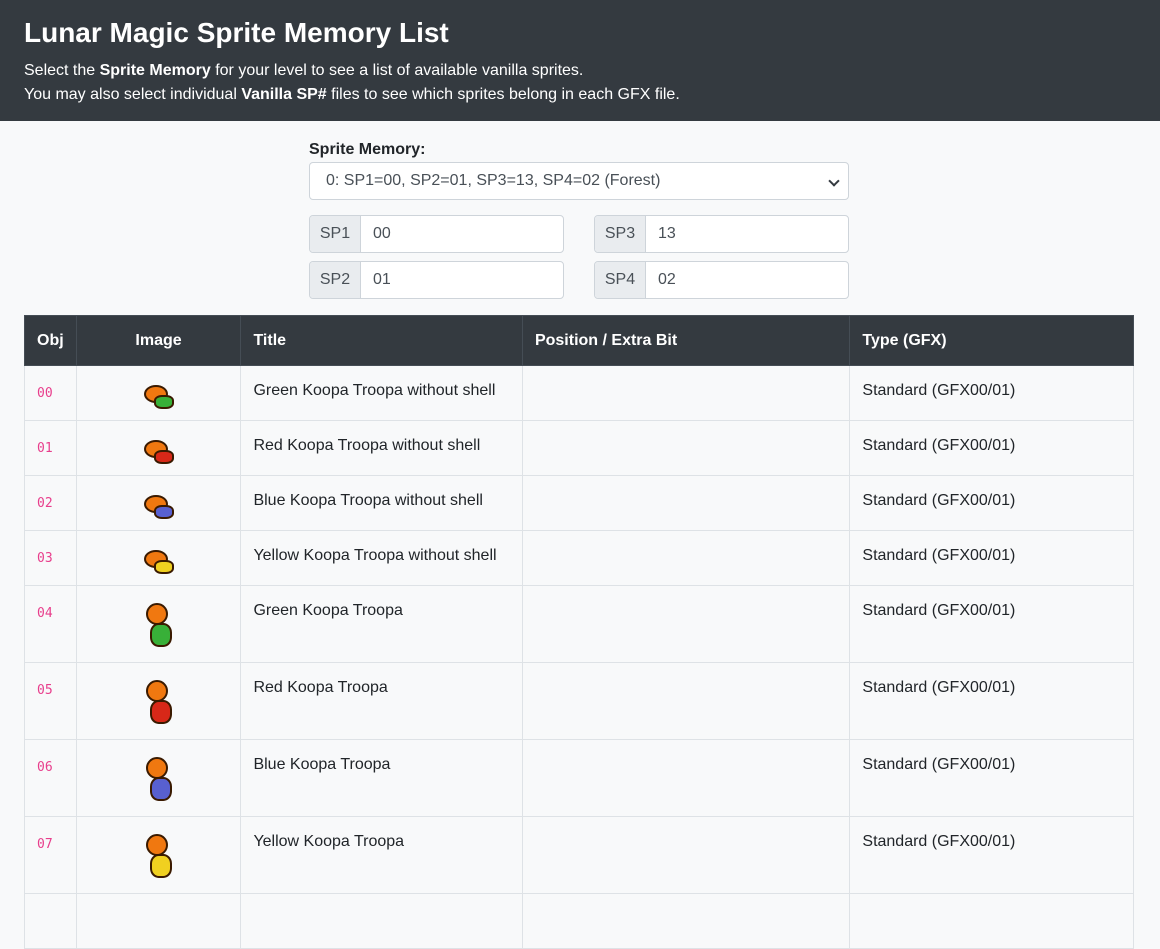 The height and width of the screenshot is (949, 1160). Describe the element at coordinates (50, 855) in the screenshot. I see `obj-code: 07` at that location.